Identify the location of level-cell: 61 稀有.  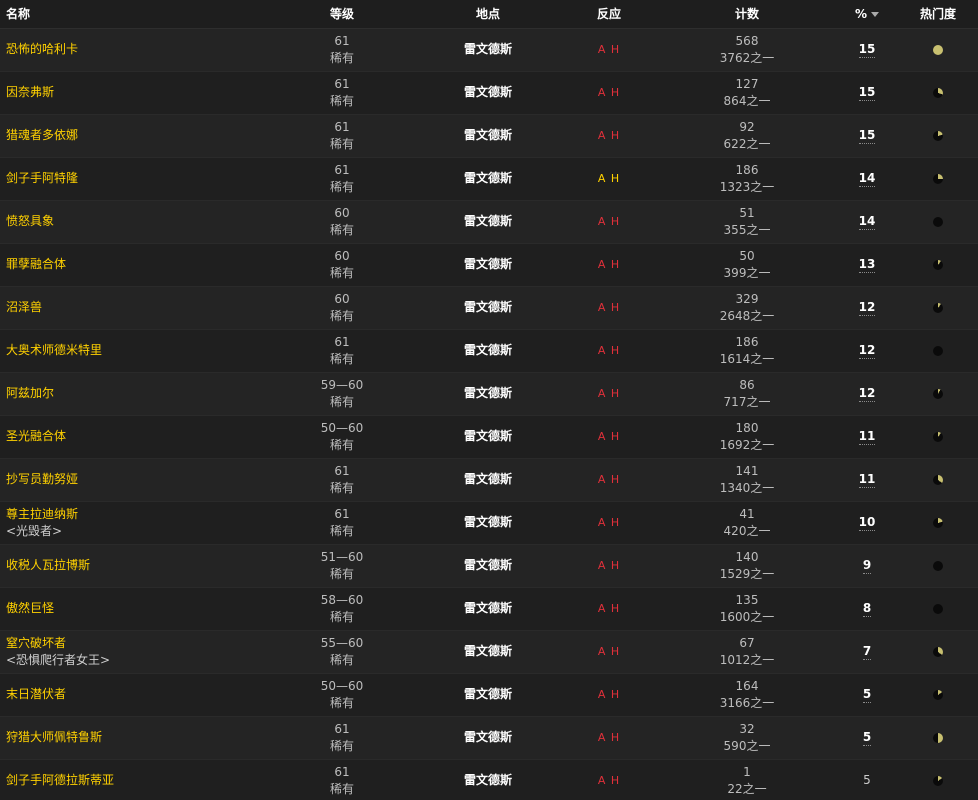
(342, 737).